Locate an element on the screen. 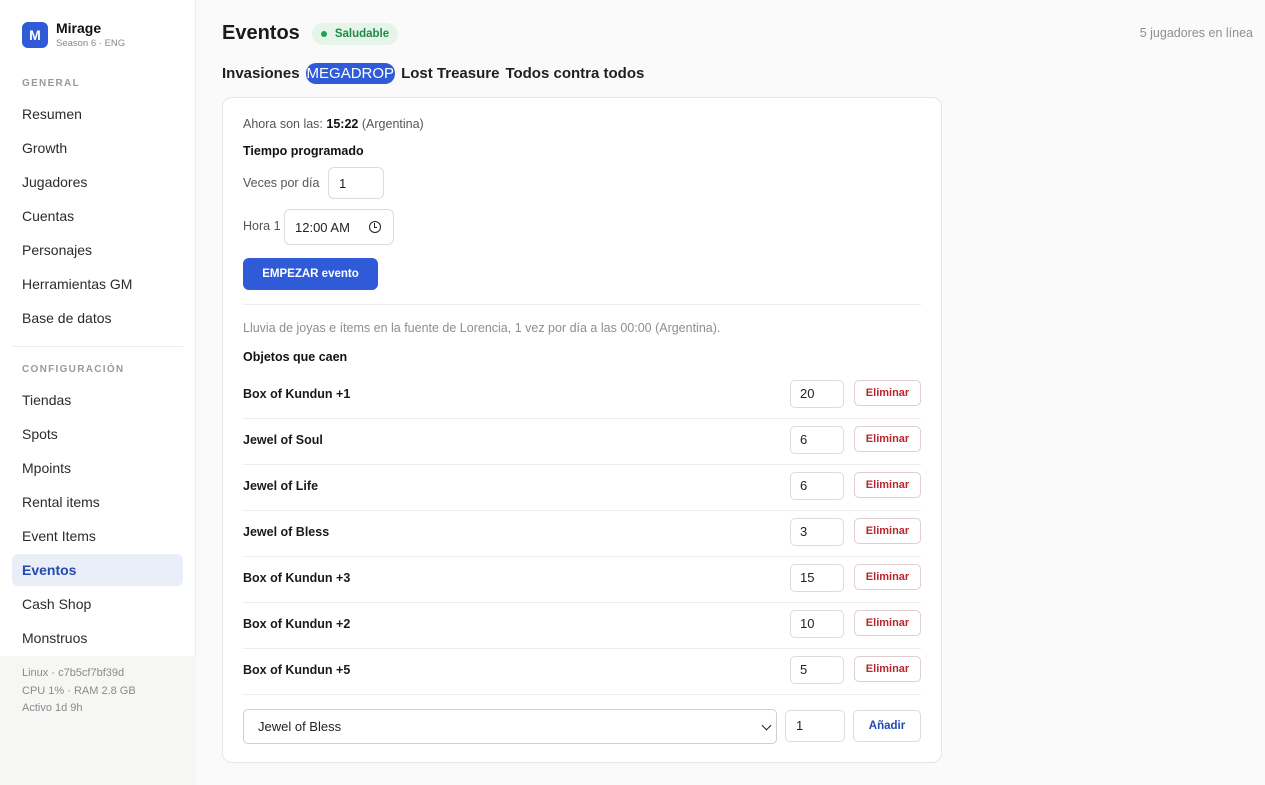  sidebar-item-herramientas-gm: Herramientas GM is located at coordinates (97, 284).